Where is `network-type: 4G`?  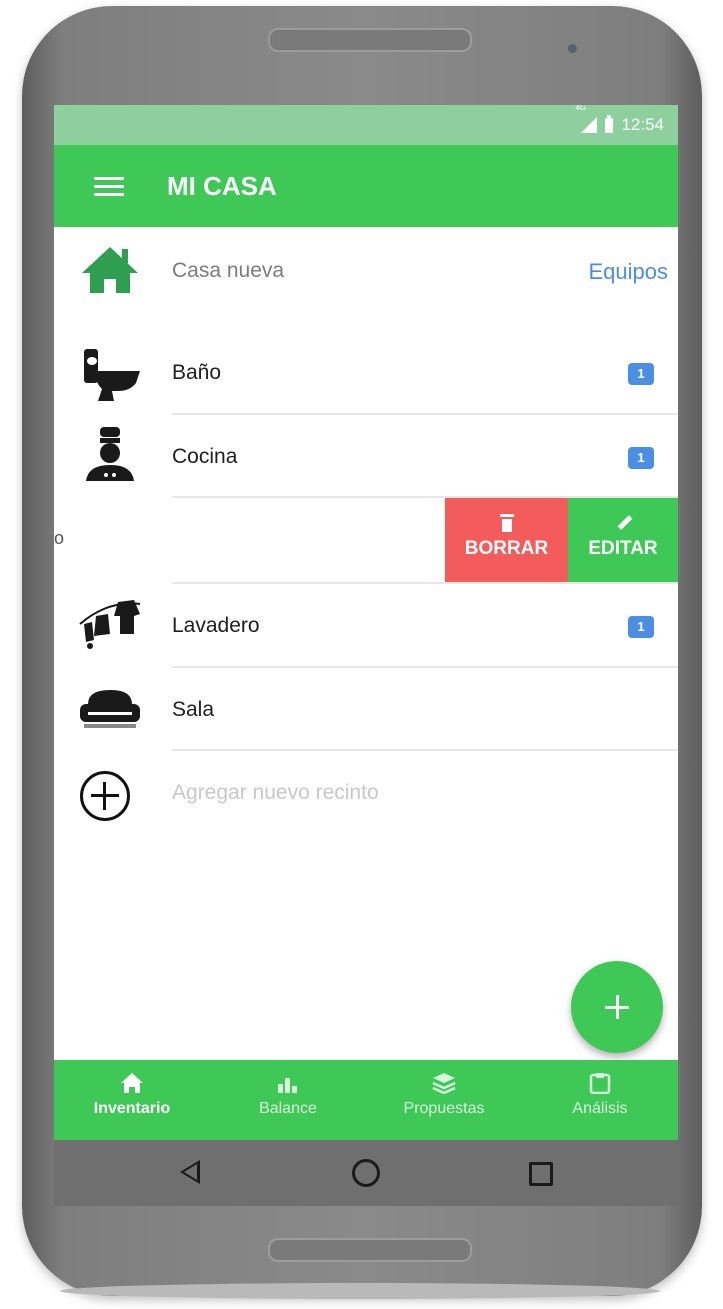 network-type: 4G is located at coordinates (581, 108).